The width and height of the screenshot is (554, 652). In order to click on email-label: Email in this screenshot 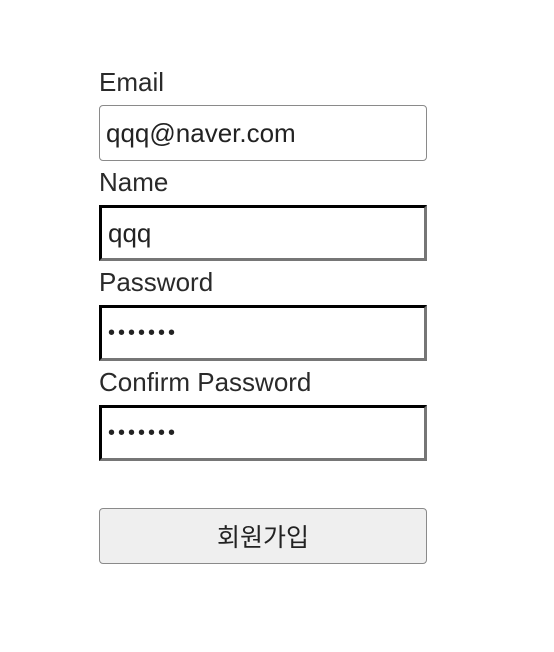, I will do `click(132, 82)`.